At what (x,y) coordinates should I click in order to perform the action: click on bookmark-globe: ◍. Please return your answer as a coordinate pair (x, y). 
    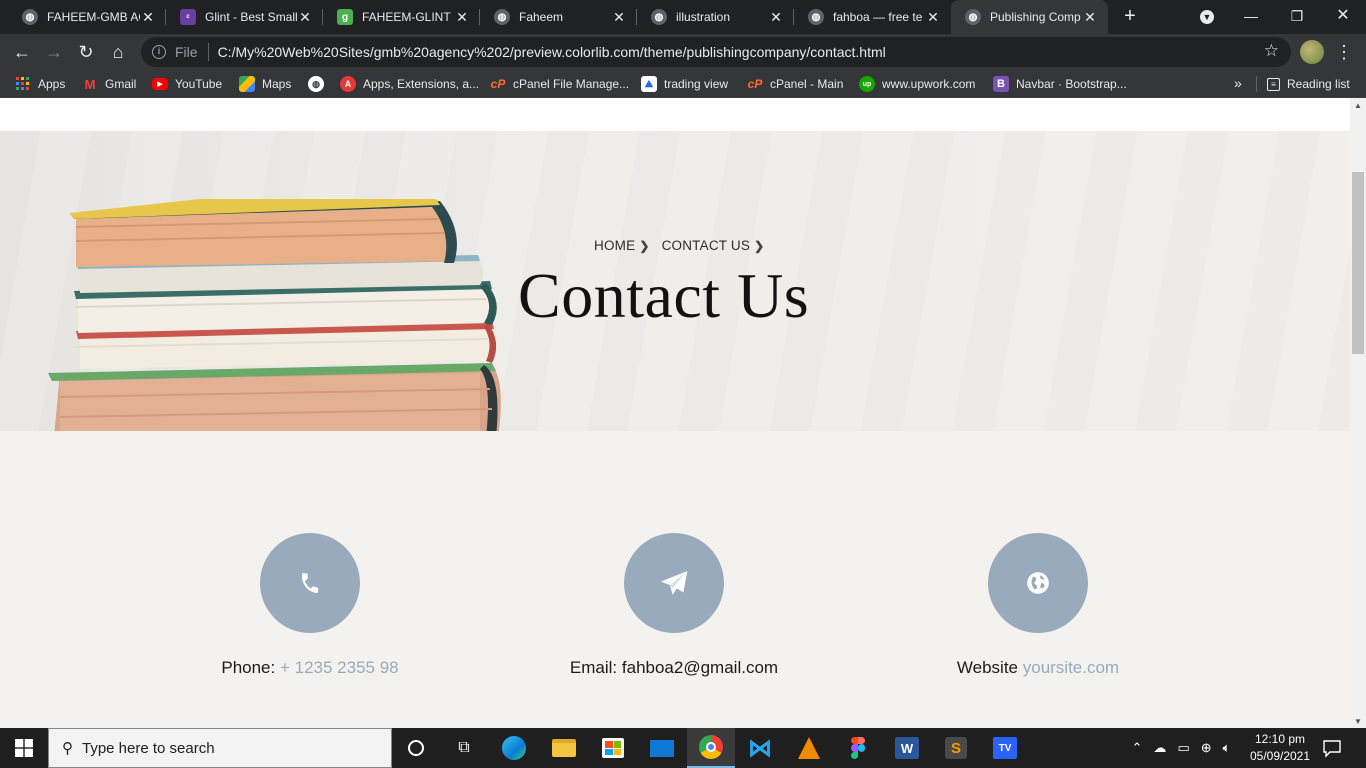
    Looking at the image, I should click on (319, 84).